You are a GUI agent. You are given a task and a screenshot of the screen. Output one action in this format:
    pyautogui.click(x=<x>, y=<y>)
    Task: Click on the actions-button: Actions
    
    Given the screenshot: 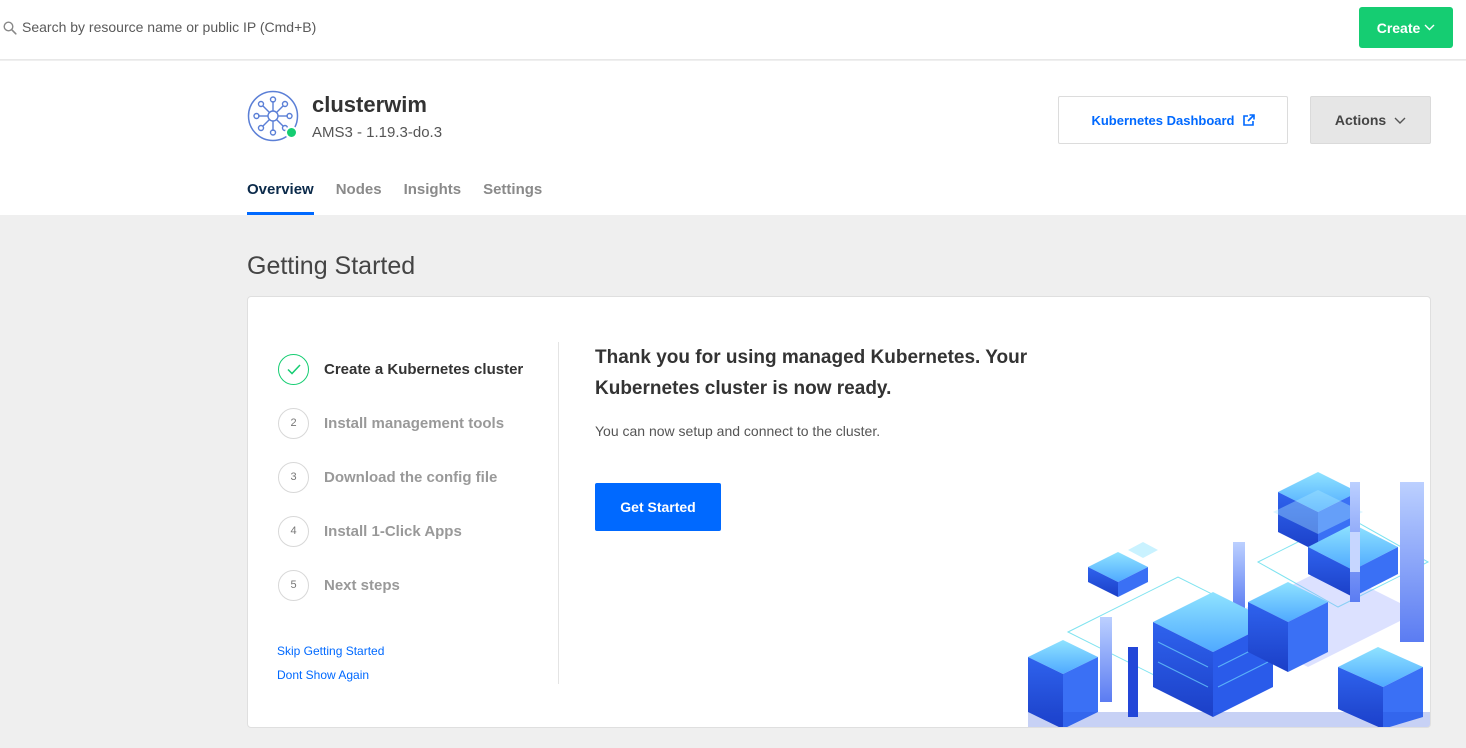 What is the action you would take?
    pyautogui.click(x=1370, y=120)
    